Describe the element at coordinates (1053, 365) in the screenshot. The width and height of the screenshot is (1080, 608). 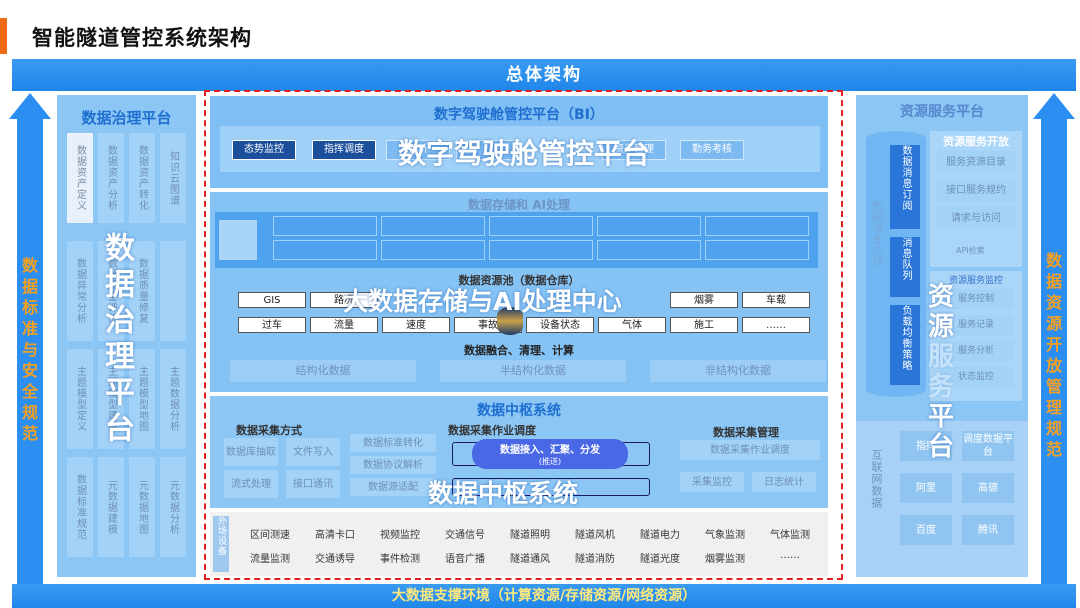
I see `arrow-text-char: 放` at that location.